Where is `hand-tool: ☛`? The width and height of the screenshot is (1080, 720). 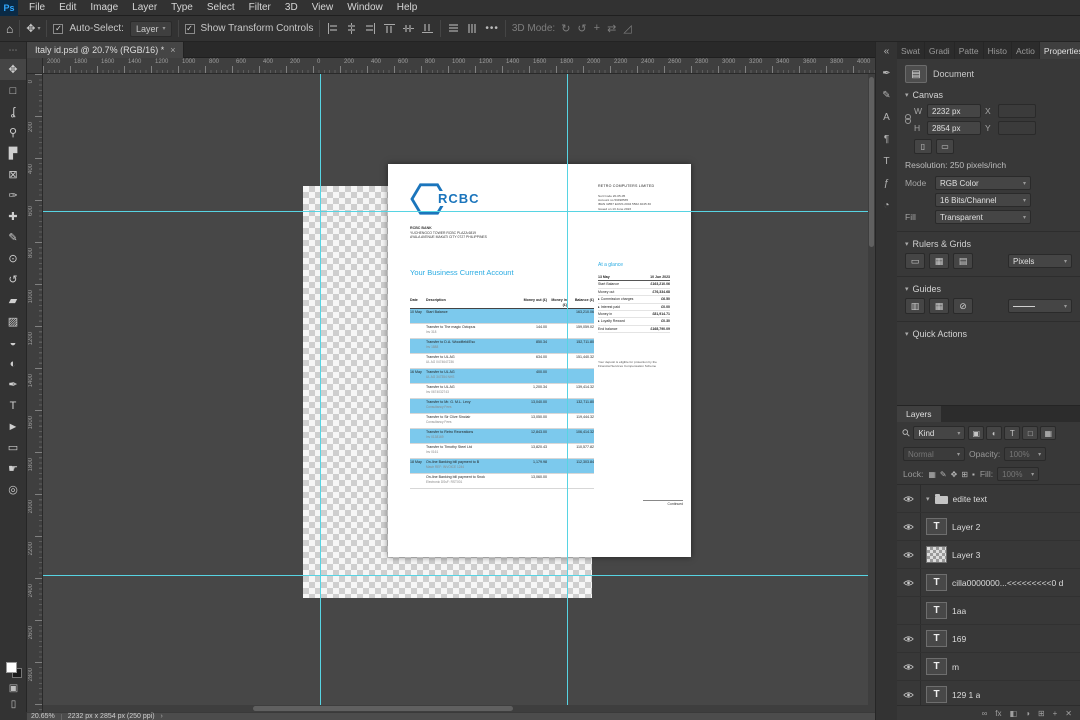 hand-tool: ☛ is located at coordinates (13, 468).